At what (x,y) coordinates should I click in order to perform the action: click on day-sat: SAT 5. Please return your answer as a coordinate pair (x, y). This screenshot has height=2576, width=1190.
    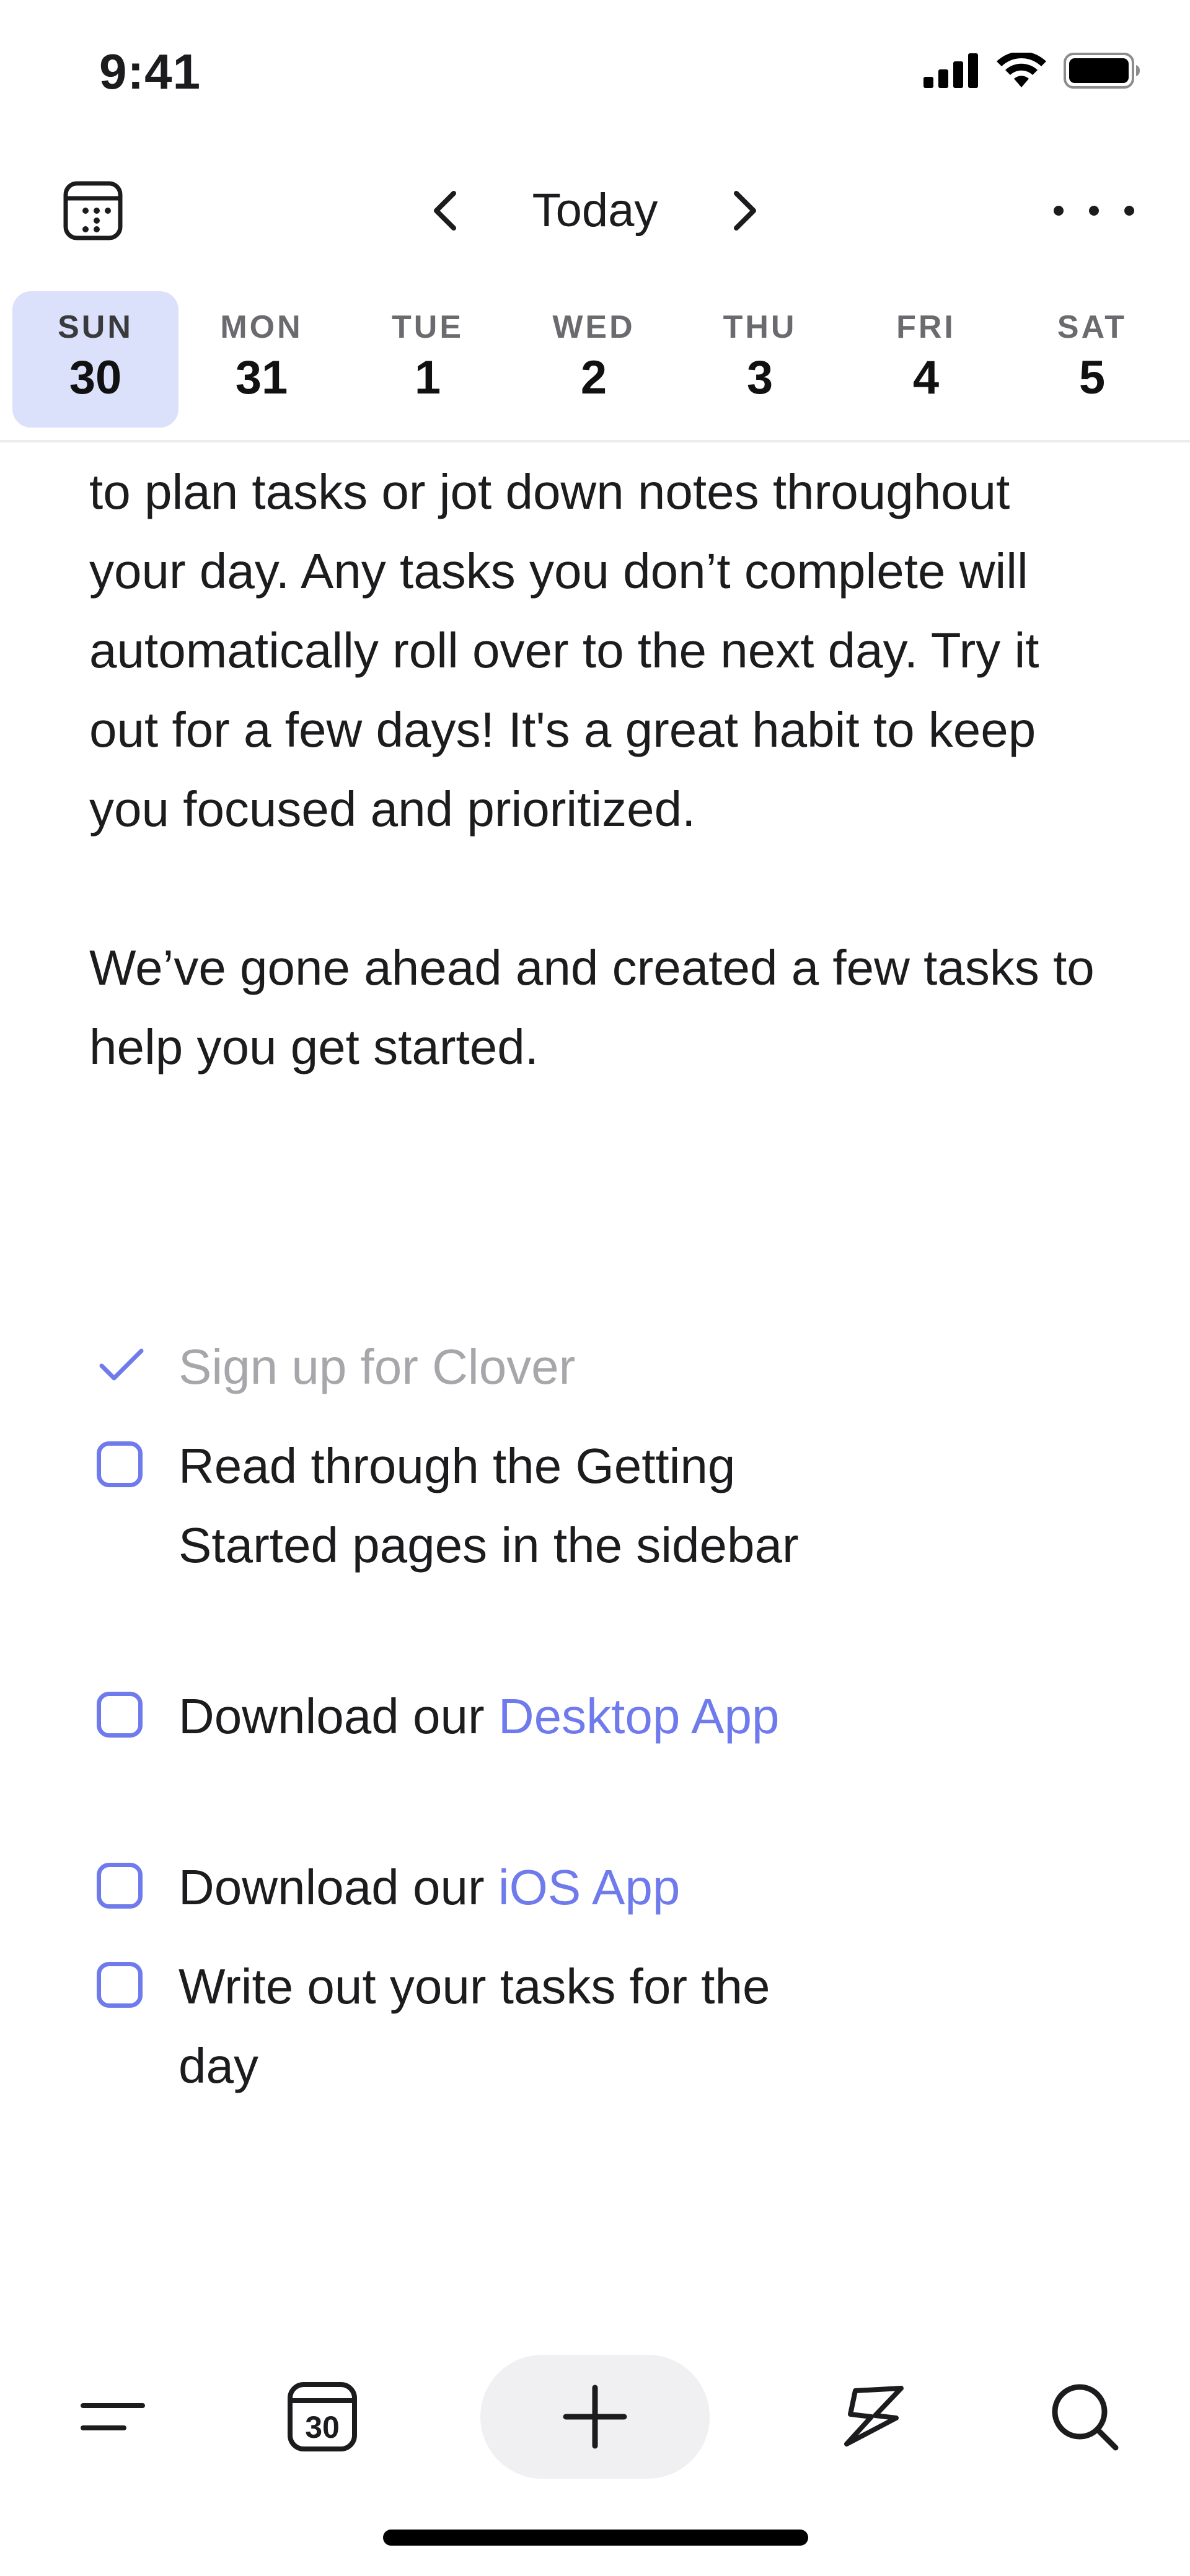
    Looking at the image, I should click on (1092, 360).